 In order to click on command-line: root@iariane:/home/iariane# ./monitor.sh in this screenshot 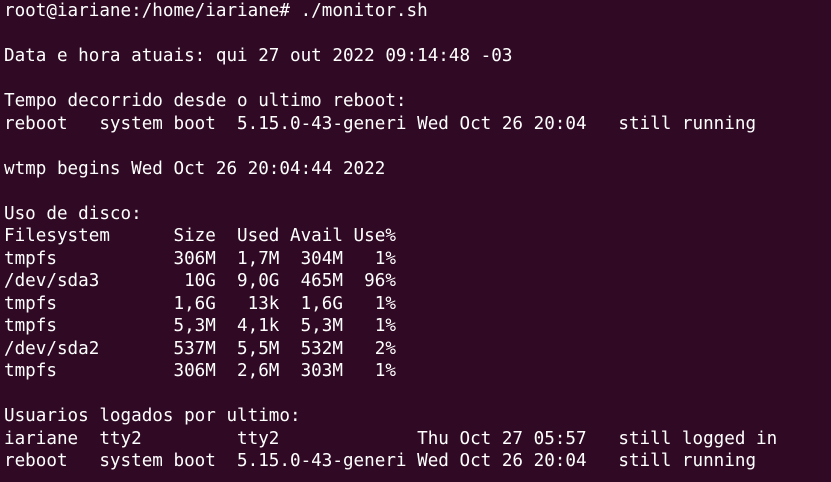, I will do `click(417, 11)`.